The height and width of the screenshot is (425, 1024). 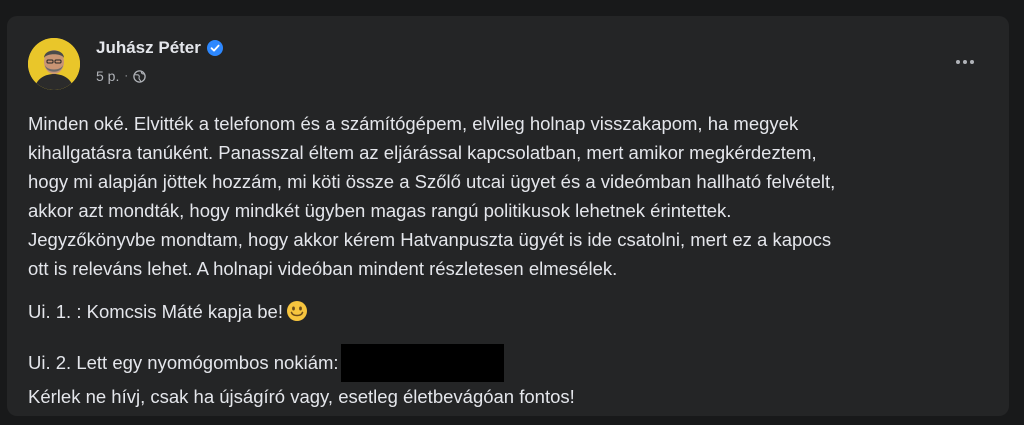 I want to click on postscript-1-text: Ui. 1. : Komcsis Máté kapja be!, so click(x=155, y=311).